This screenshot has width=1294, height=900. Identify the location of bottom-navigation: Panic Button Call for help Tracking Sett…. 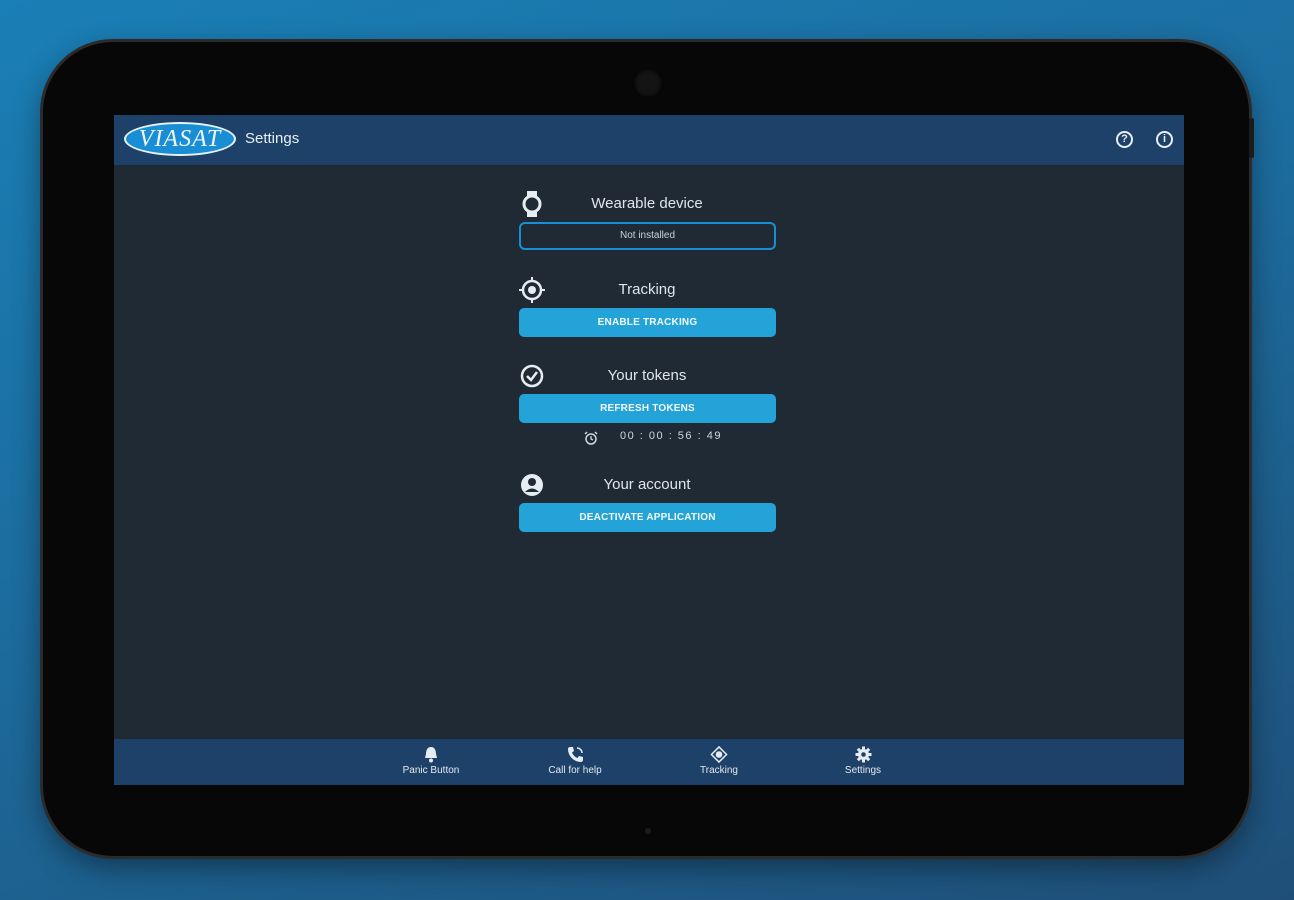
(649, 762).